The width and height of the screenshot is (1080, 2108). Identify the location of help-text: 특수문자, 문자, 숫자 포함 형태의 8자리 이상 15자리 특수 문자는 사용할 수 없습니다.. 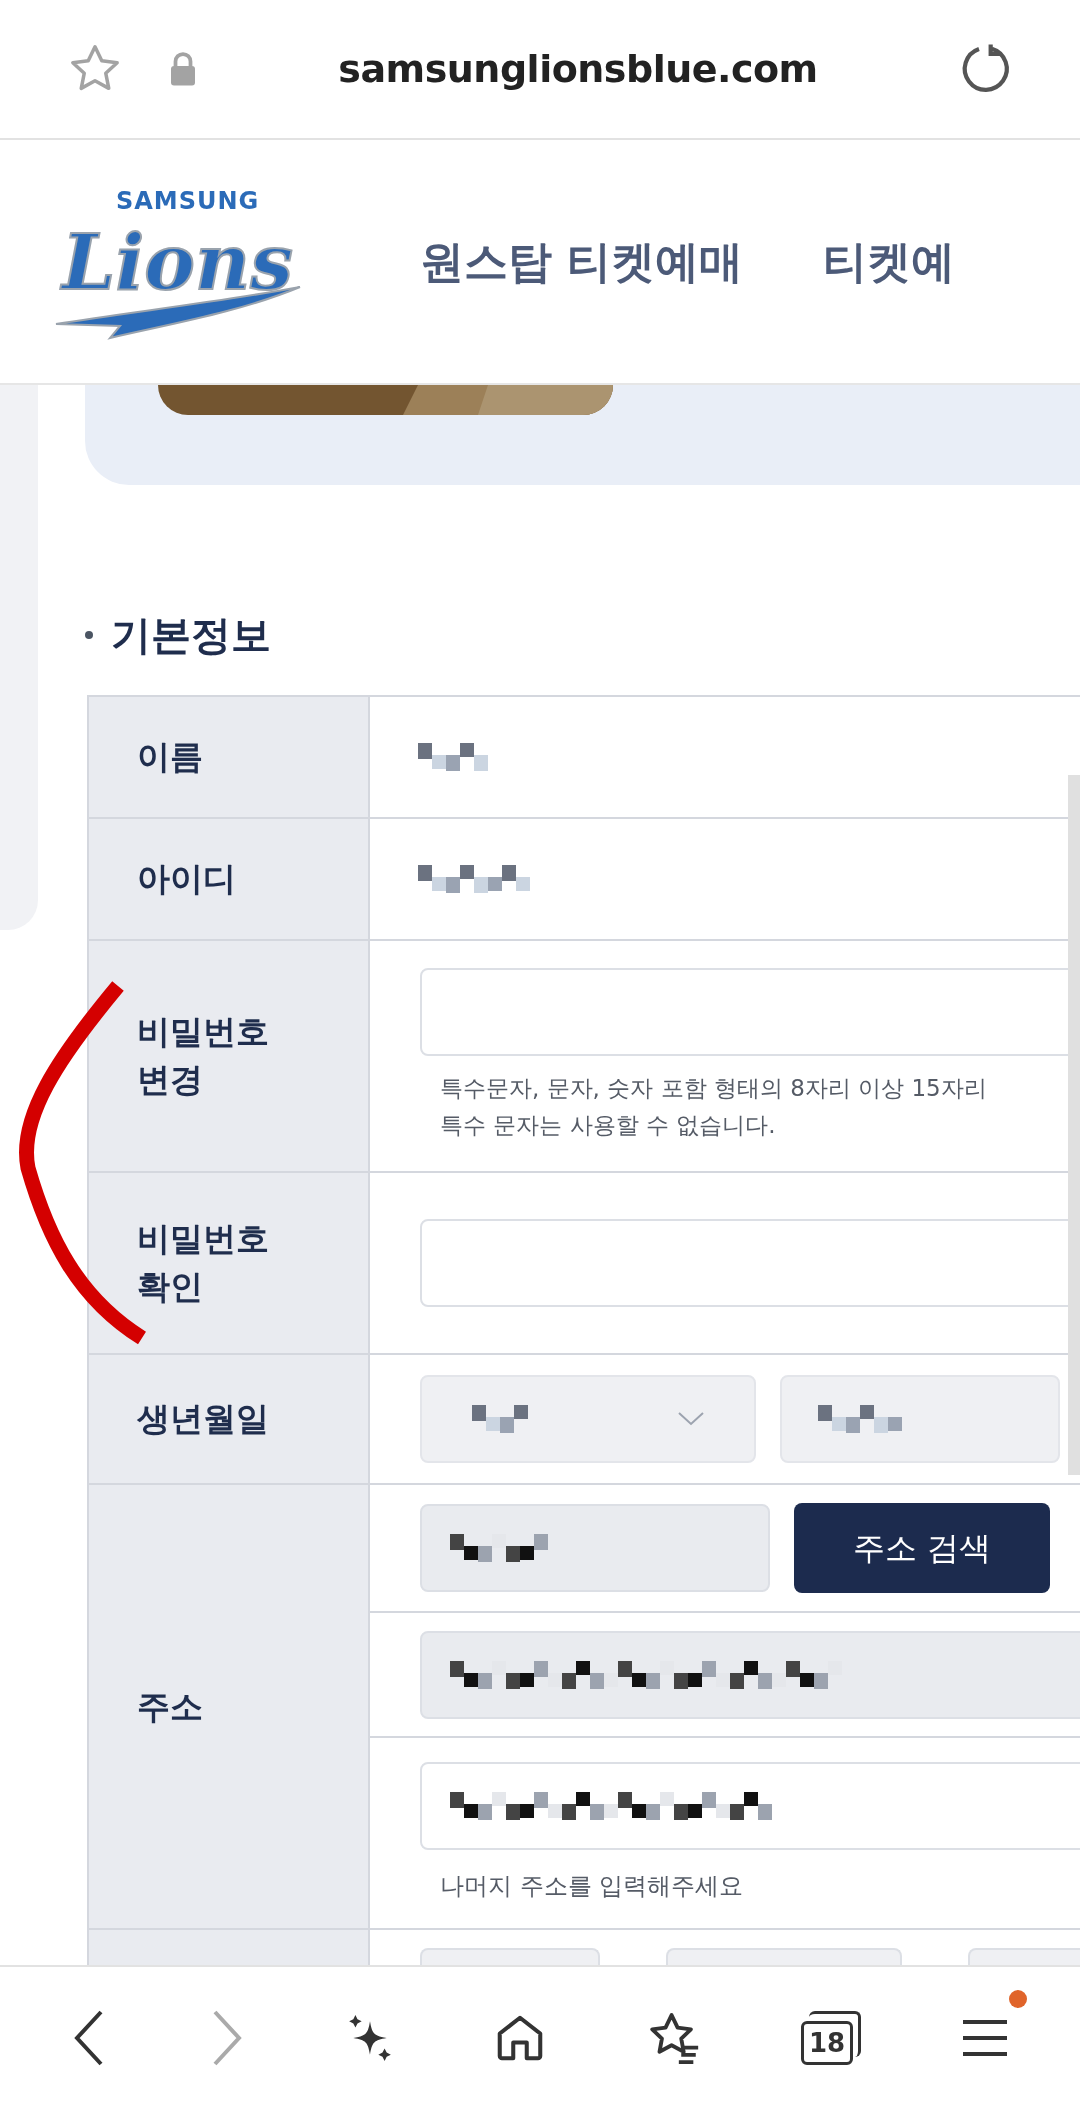
(713, 1107).